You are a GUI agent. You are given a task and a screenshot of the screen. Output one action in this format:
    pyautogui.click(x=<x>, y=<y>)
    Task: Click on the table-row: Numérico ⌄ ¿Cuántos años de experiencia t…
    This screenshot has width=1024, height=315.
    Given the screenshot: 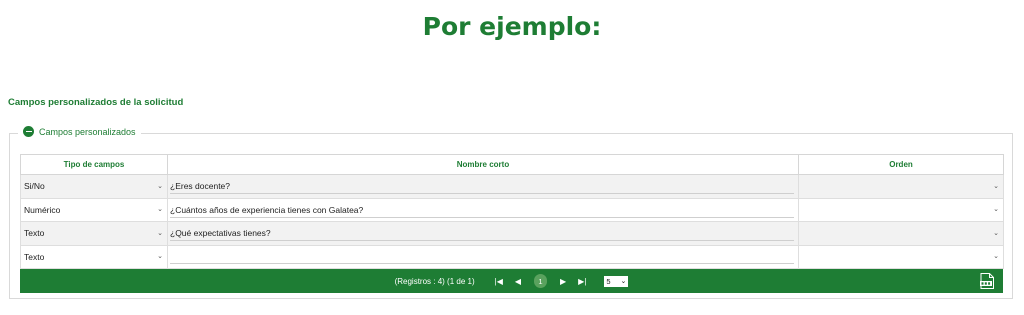 What is the action you would take?
    pyautogui.click(x=512, y=209)
    